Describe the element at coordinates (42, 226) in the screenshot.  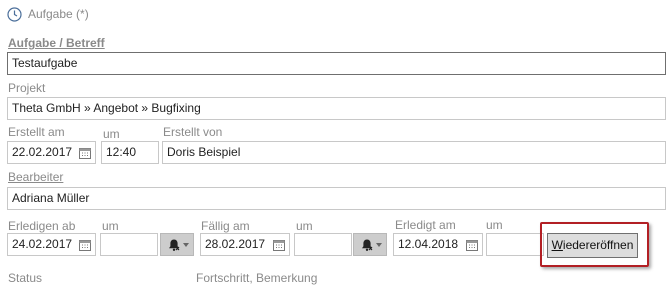
I see `start-date-label: Erledigen ab` at that location.